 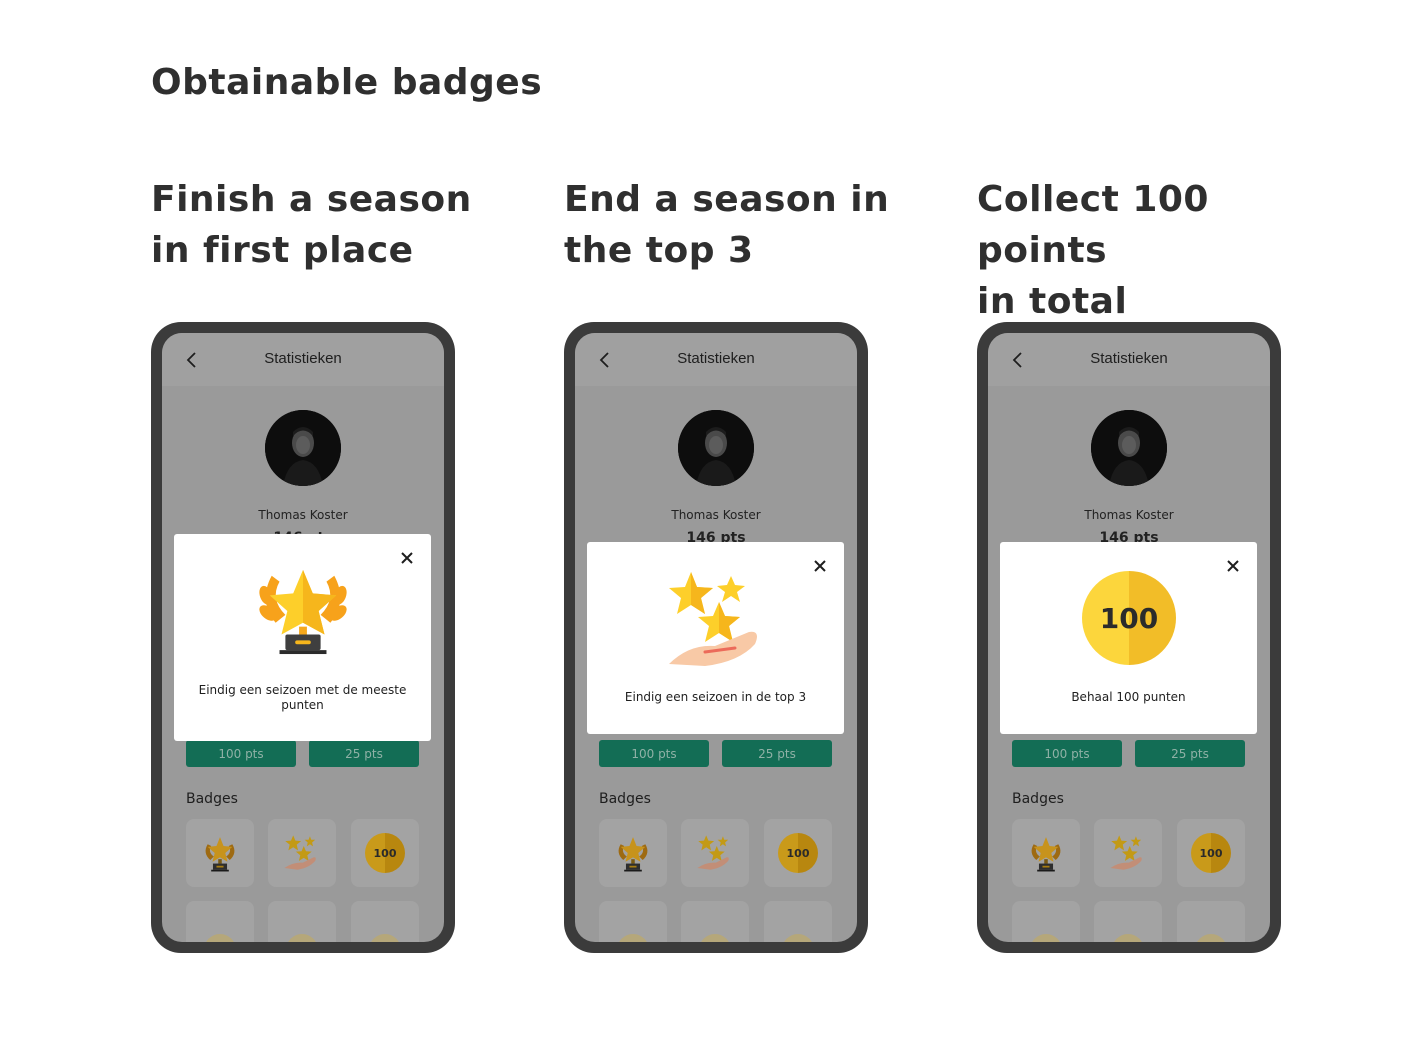 What do you see at coordinates (1052, 301) in the screenshot?
I see `badge-title-line-2: in total` at bounding box center [1052, 301].